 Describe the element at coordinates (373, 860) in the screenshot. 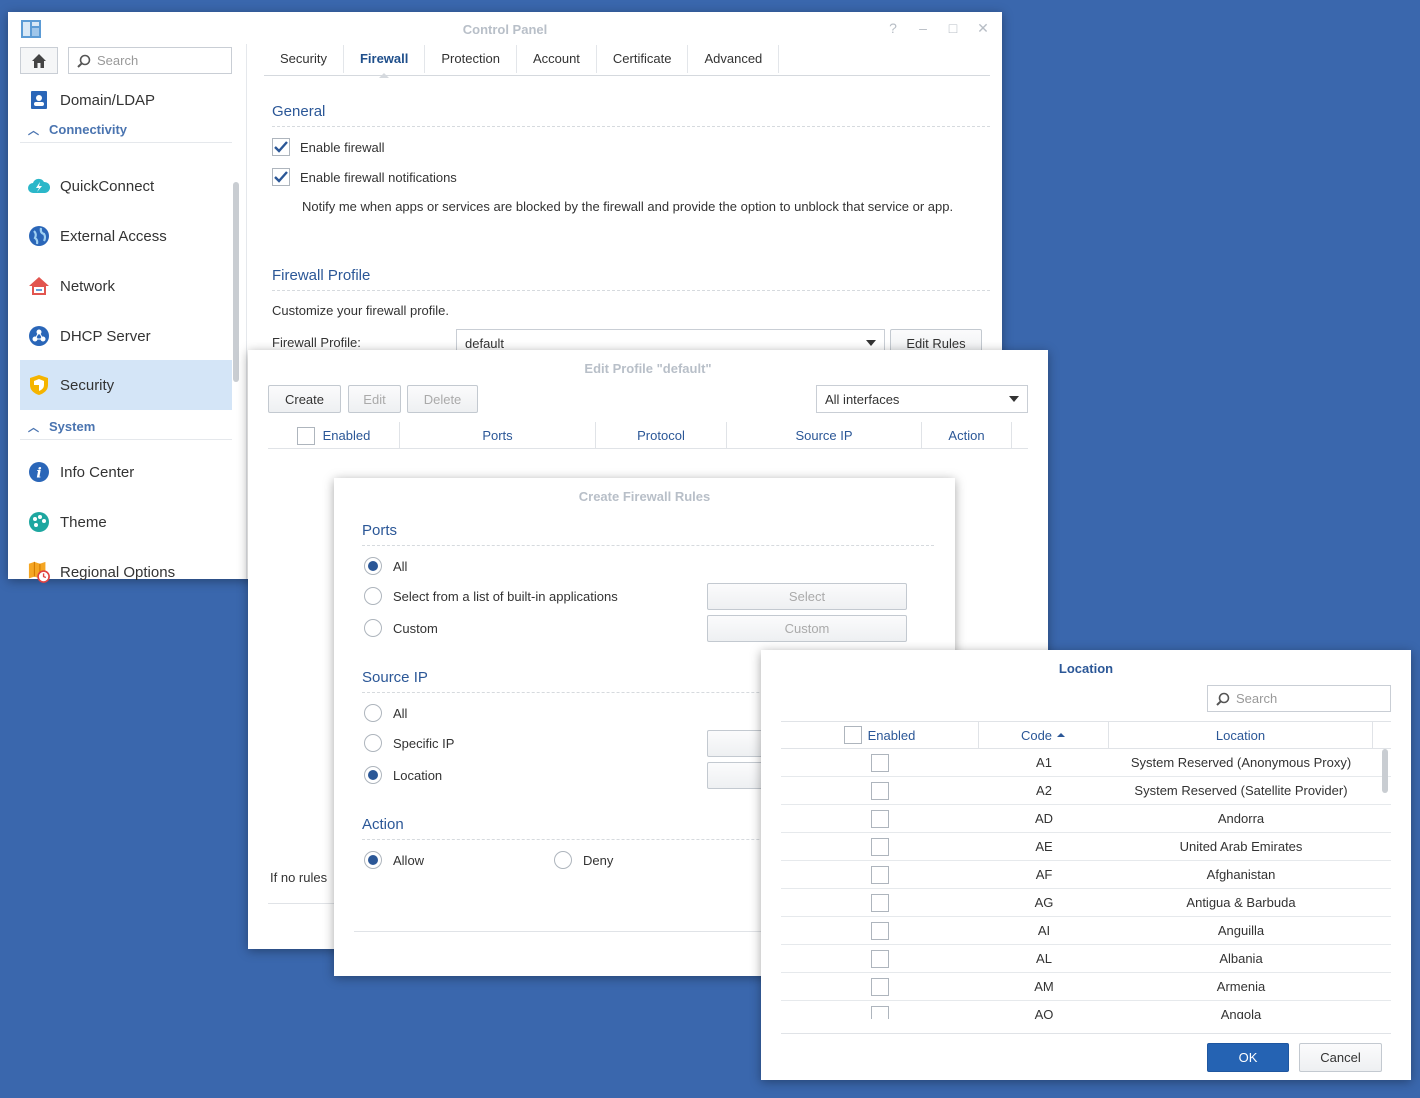

I see `action-allow-radio` at that location.